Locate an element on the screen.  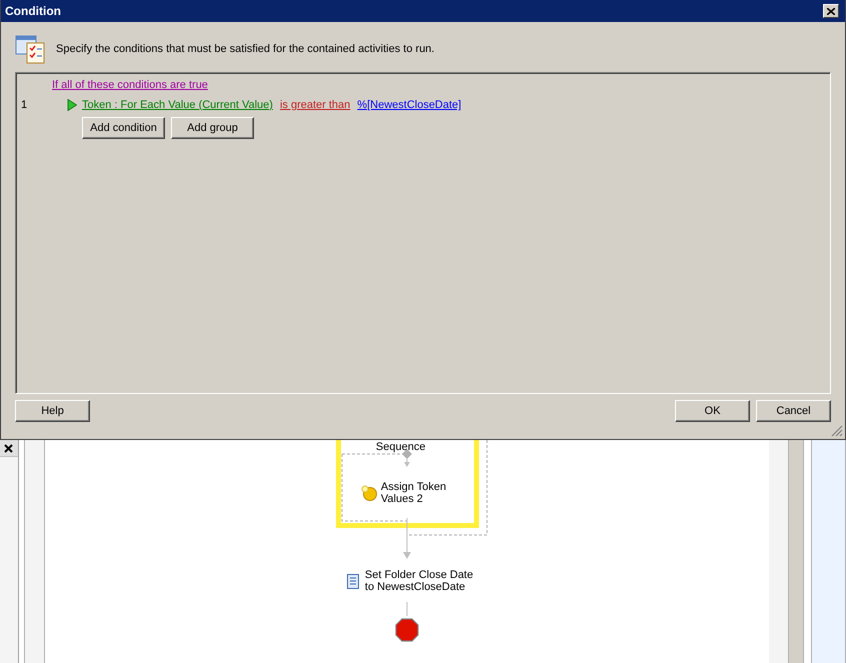
sequence-label: Sequence is located at coordinates (401, 447).